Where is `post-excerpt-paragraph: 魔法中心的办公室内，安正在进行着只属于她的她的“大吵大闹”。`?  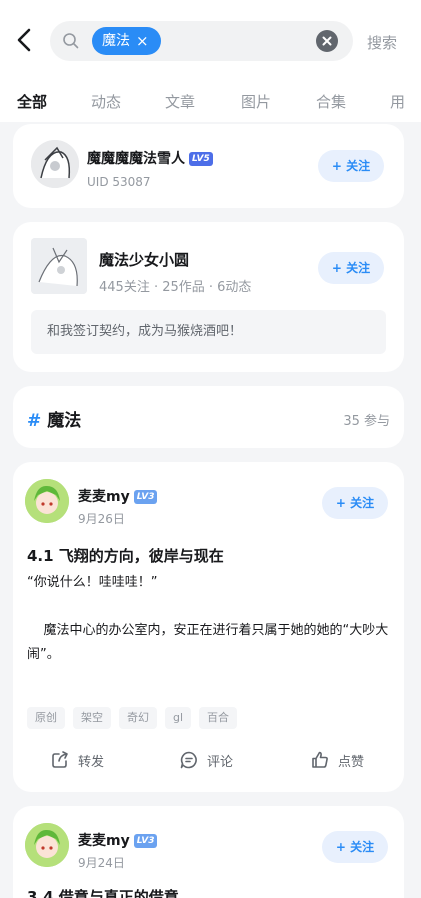 post-excerpt-paragraph: 魔法中心的办公室内，安正在进行着只属于她的她的“大吵大闹”。 is located at coordinates (208, 642).